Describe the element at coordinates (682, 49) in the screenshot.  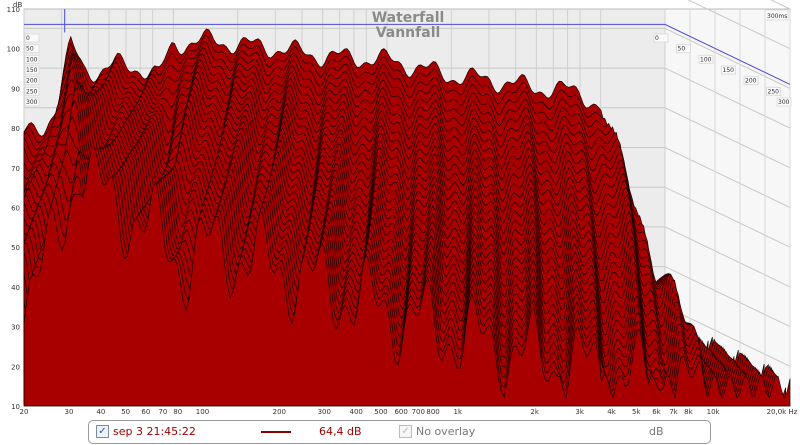
I see `time-label-right: 50` at that location.